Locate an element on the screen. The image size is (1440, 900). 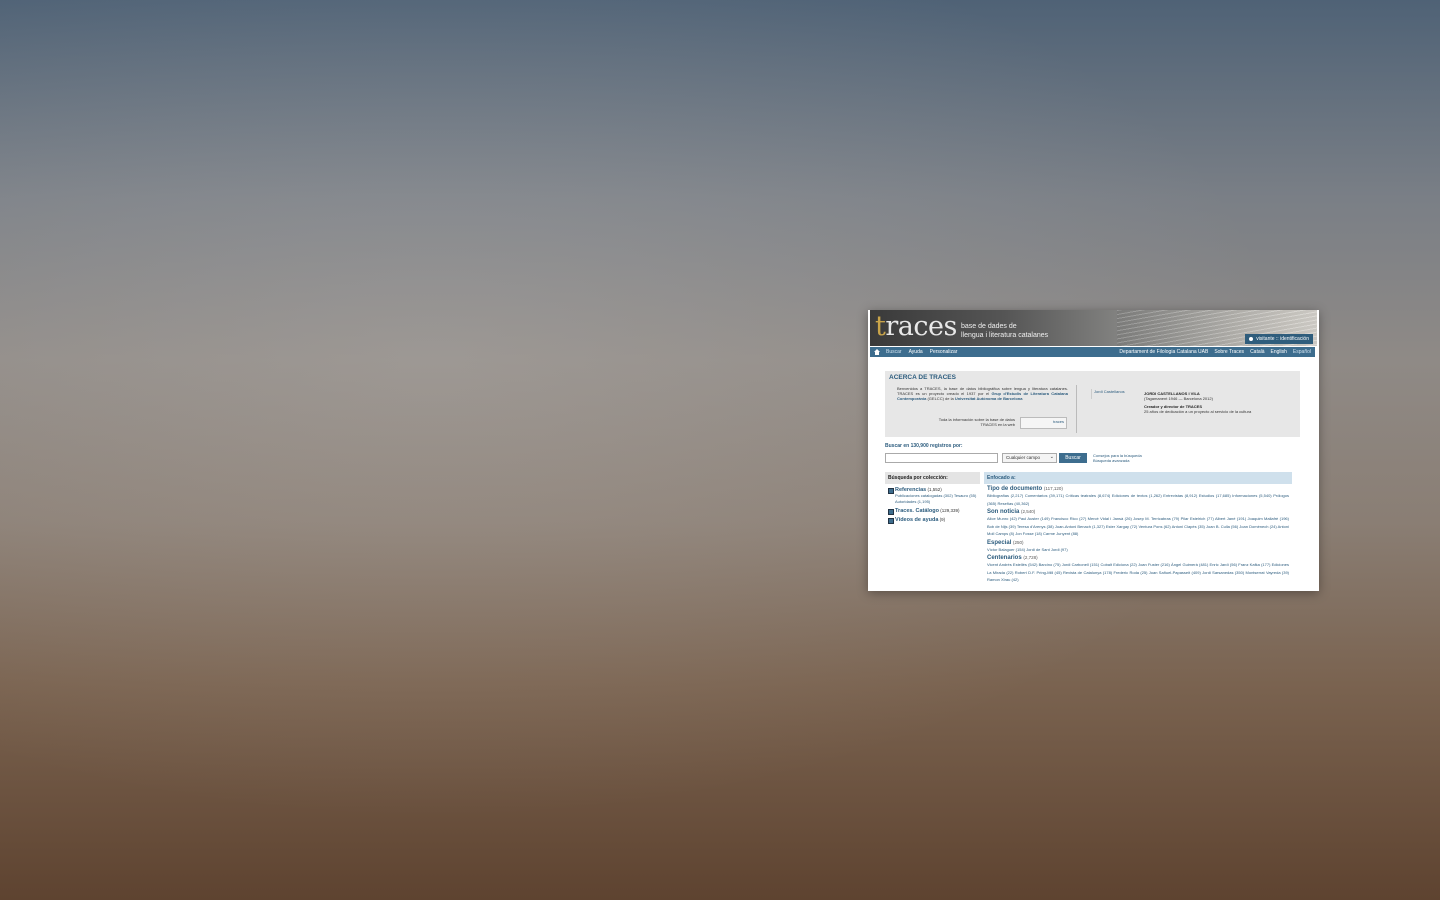
login-label: visitante :: identificación is located at coordinates (1282, 339).